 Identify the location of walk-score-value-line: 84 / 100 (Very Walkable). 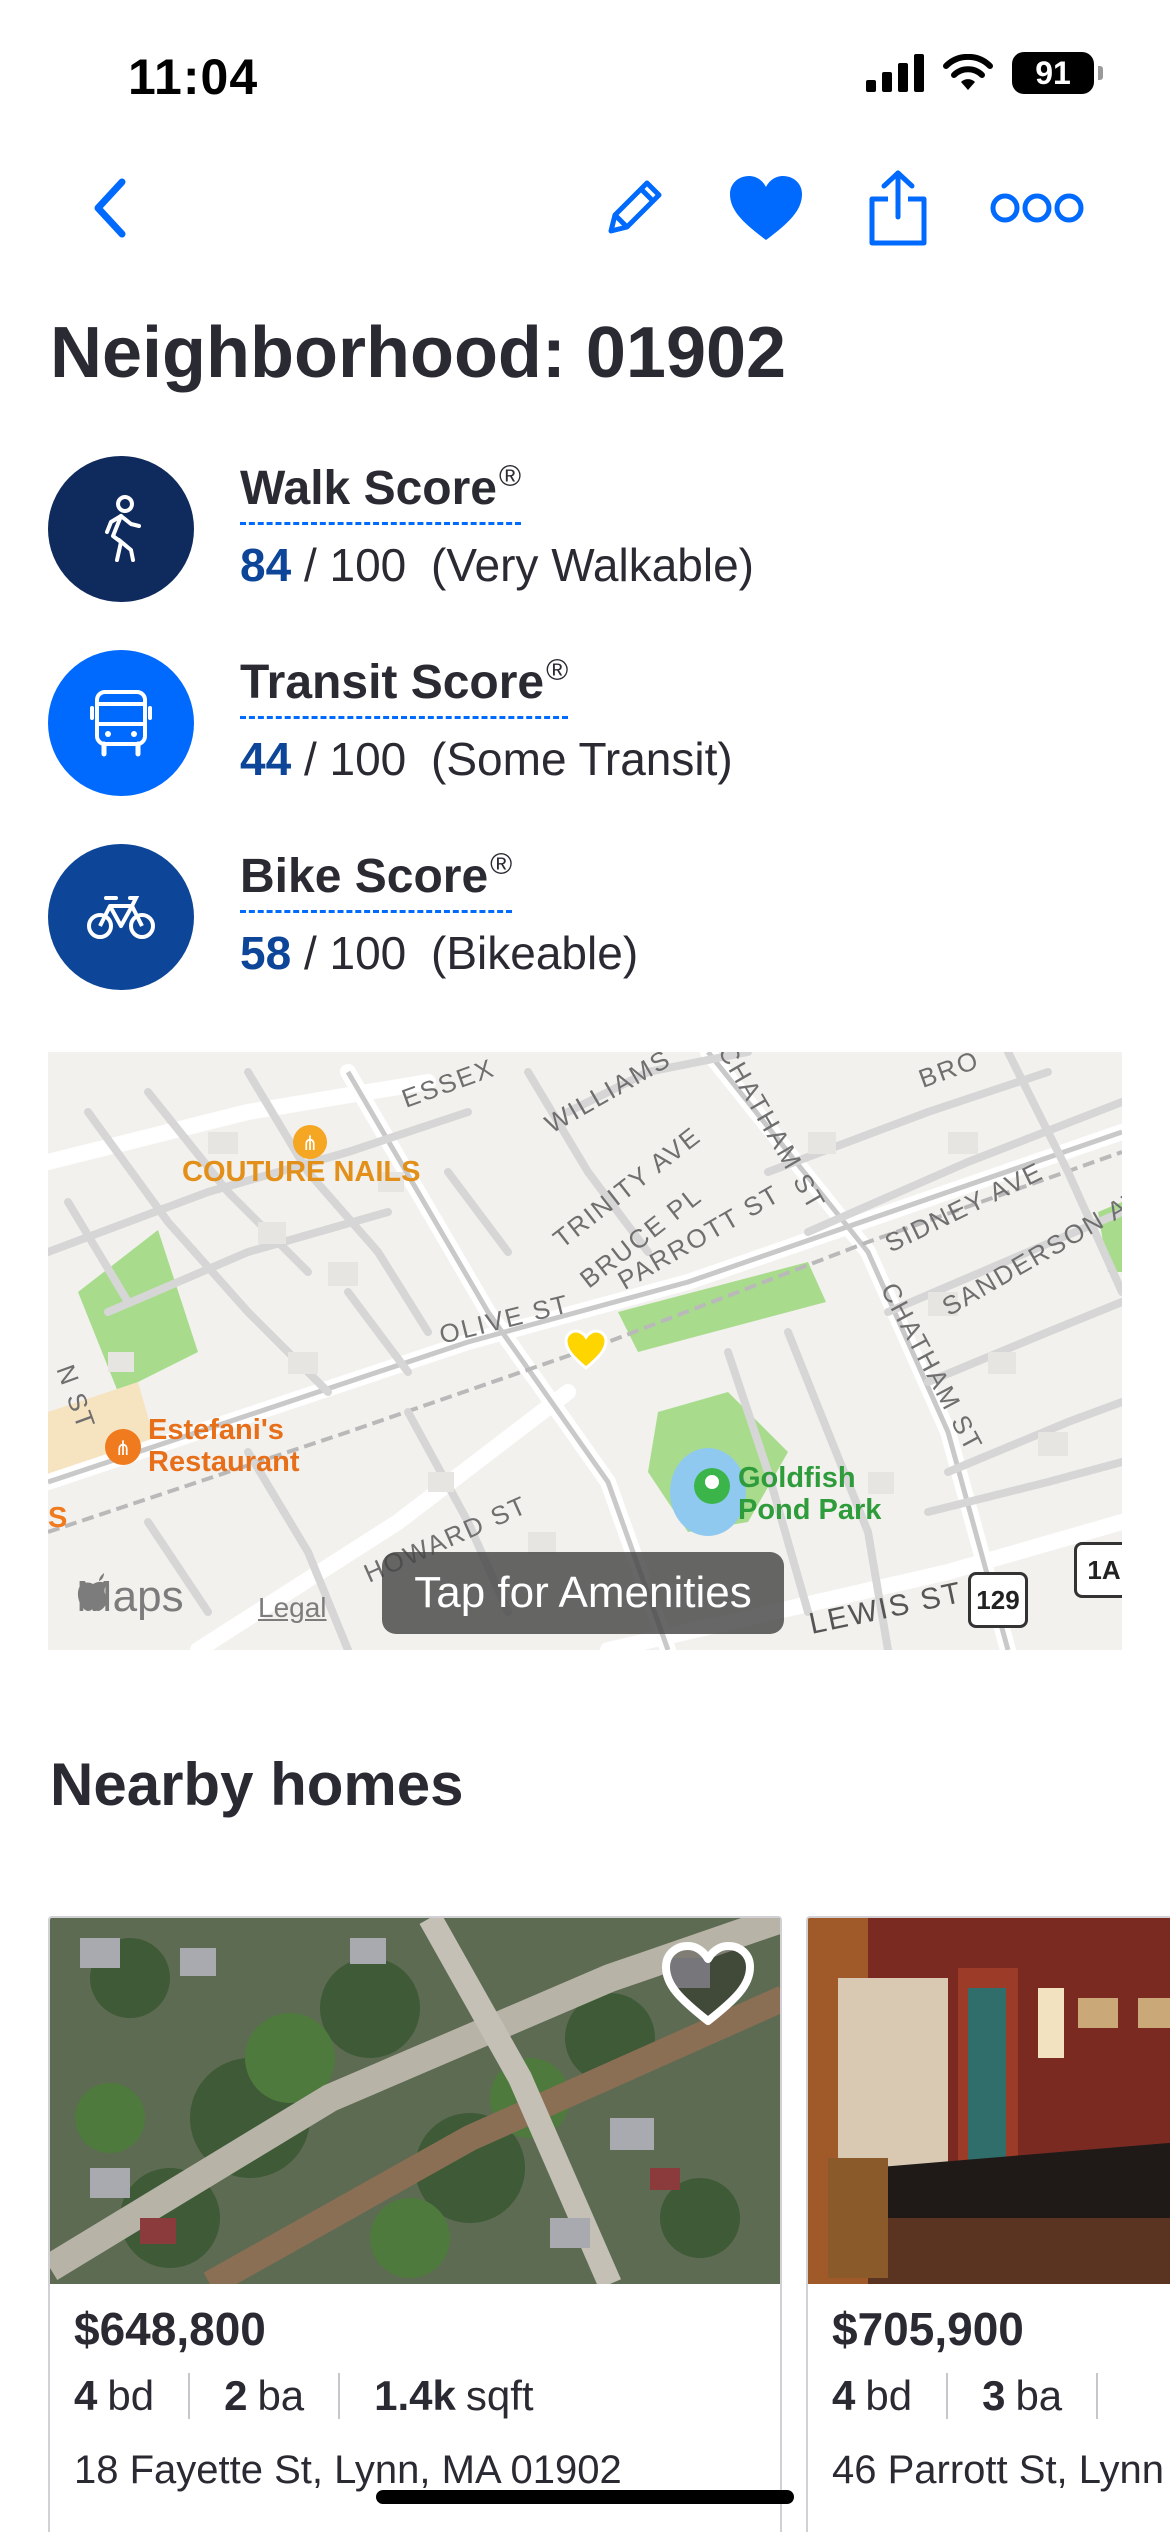
(497, 565).